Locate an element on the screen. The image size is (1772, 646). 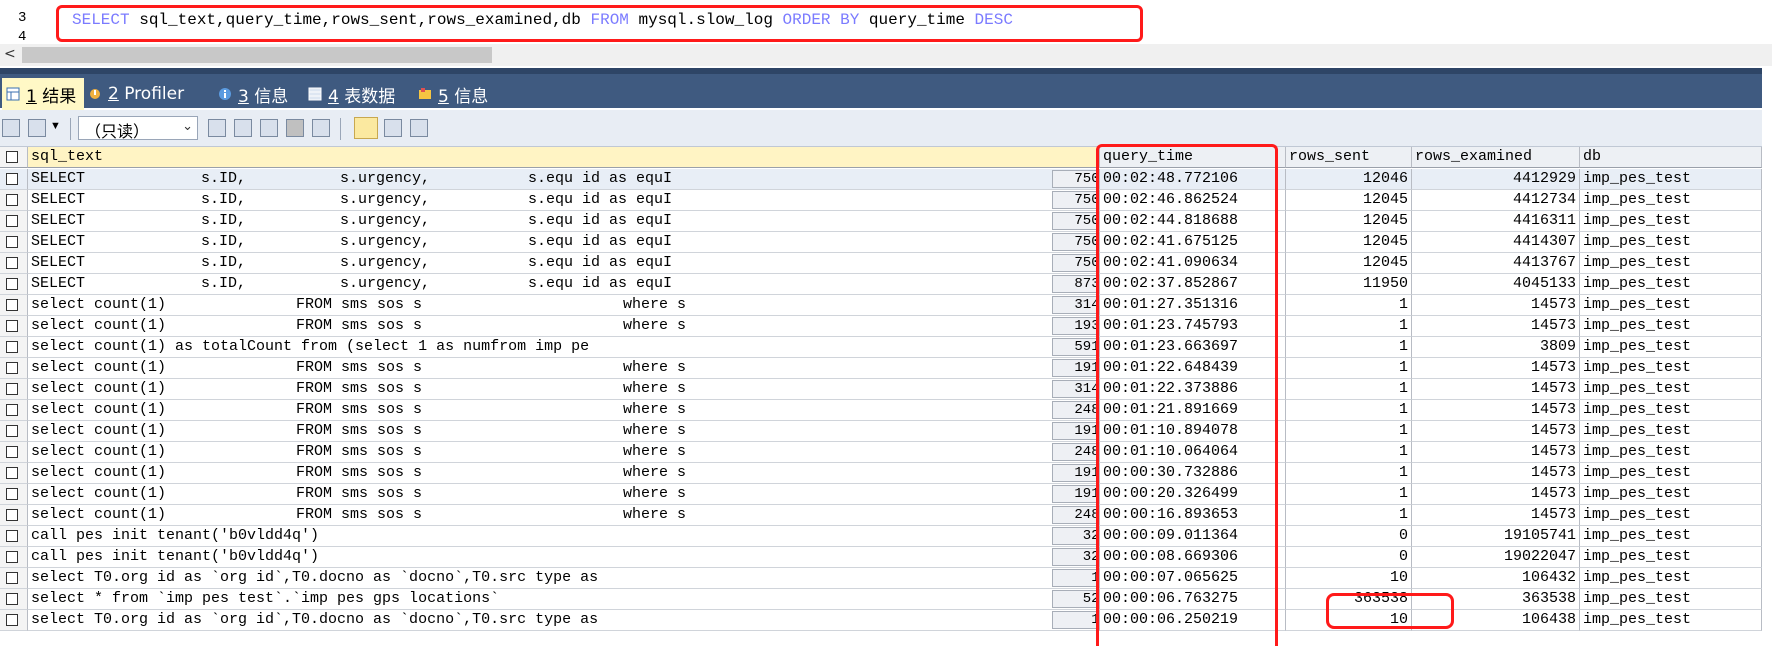
sql-text-cell: select count(1) FROM sms sos s where s 191B is located at coordinates (564, 431).